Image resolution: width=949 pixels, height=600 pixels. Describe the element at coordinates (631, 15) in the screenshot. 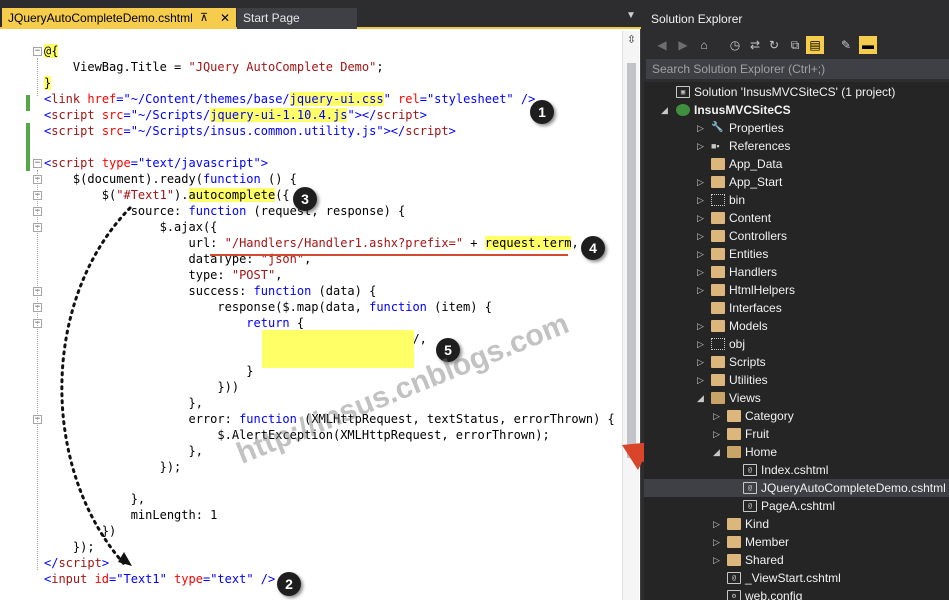

I see `chevron-down-icon: ▼` at that location.